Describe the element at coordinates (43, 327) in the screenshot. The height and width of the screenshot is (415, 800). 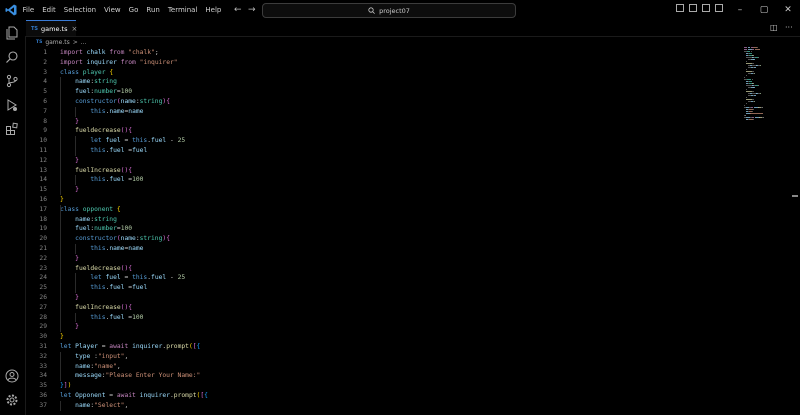
I see `line-number: 29` at that location.